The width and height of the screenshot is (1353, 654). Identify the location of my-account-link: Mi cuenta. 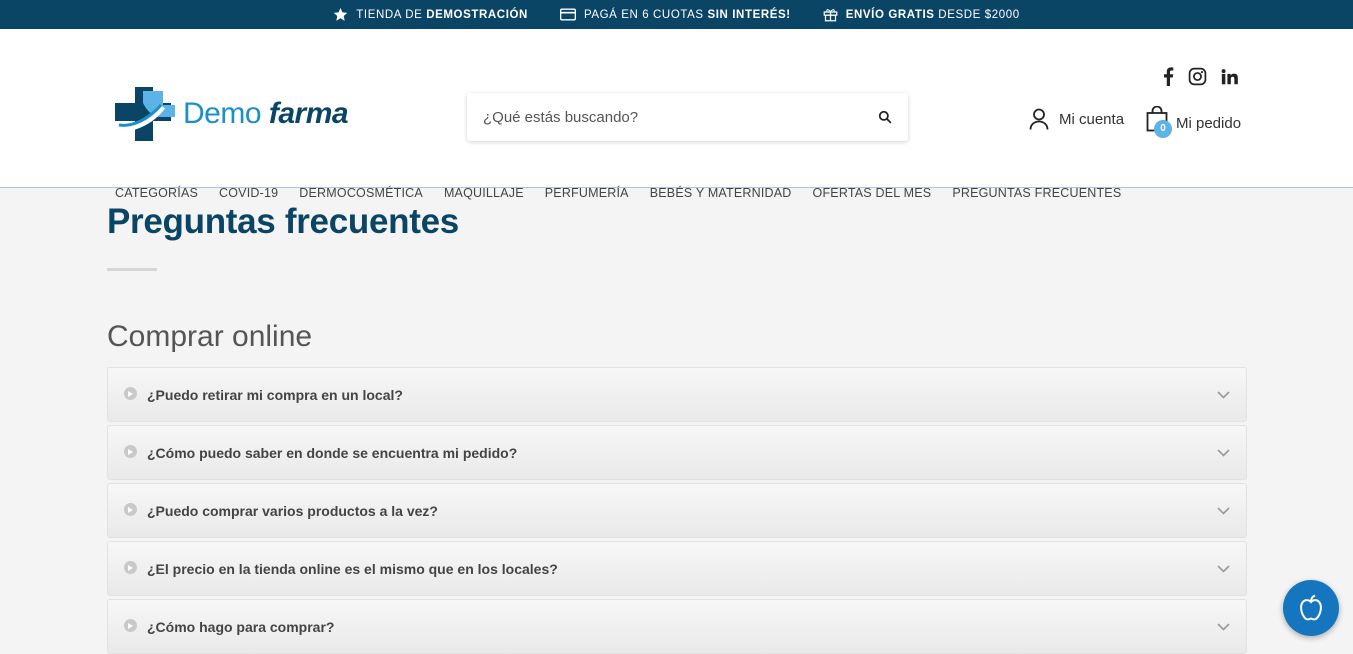
(1076, 119).